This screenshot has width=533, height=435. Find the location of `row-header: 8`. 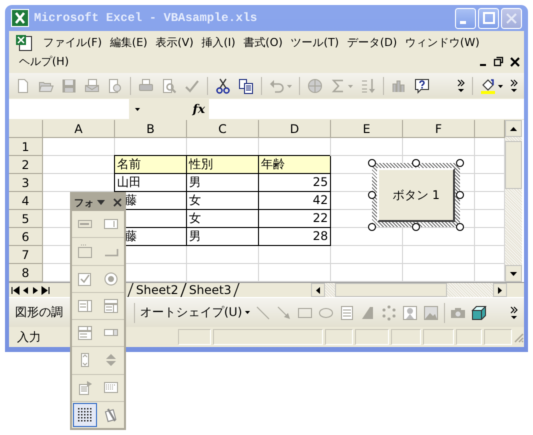

row-header: 8 is located at coordinates (26, 273).